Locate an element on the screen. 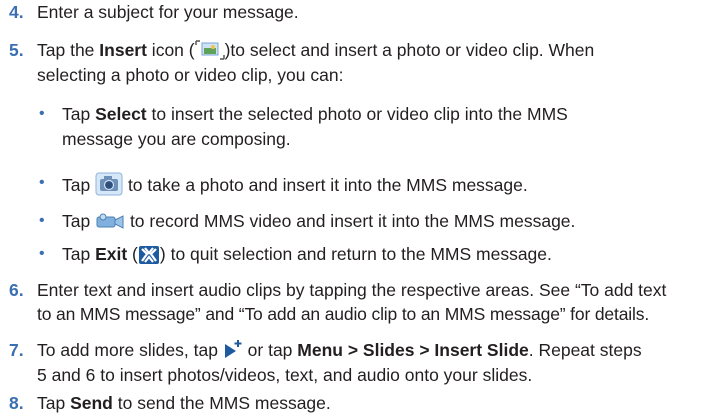 The height and width of the screenshot is (414, 716). exit-label: Exit is located at coordinates (111, 254).